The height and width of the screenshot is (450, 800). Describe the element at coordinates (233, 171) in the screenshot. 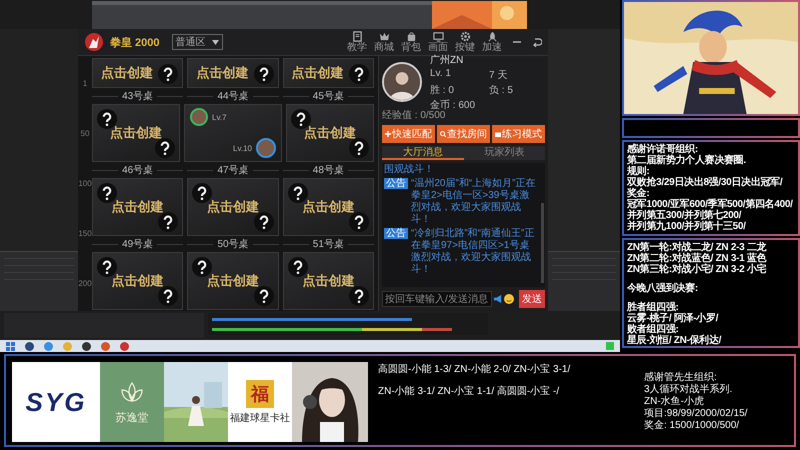

I see `table-label: 47号桌` at that location.